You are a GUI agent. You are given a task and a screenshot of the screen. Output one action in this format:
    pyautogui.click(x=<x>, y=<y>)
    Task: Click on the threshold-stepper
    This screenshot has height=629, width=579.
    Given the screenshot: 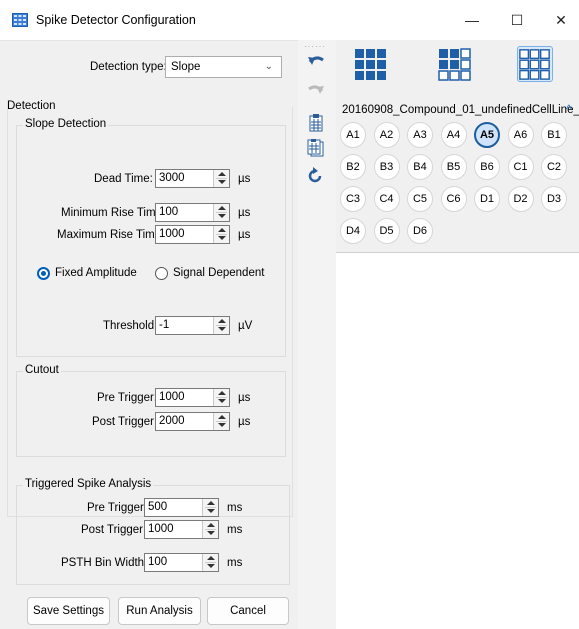 What is the action you would take?
    pyautogui.click(x=221, y=325)
    